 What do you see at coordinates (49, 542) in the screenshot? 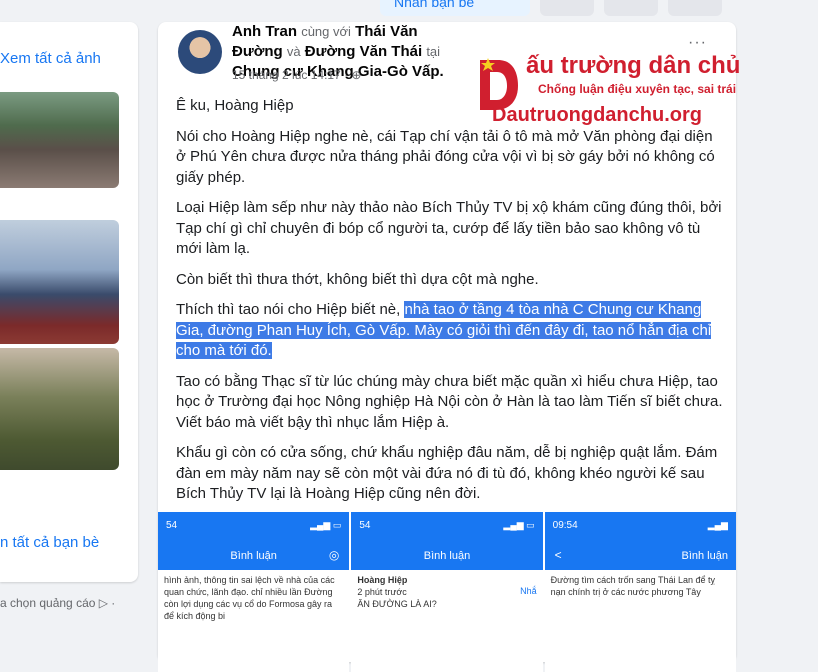
I see `see-all-friends-link: n tất cả bạn bè` at bounding box center [49, 542].